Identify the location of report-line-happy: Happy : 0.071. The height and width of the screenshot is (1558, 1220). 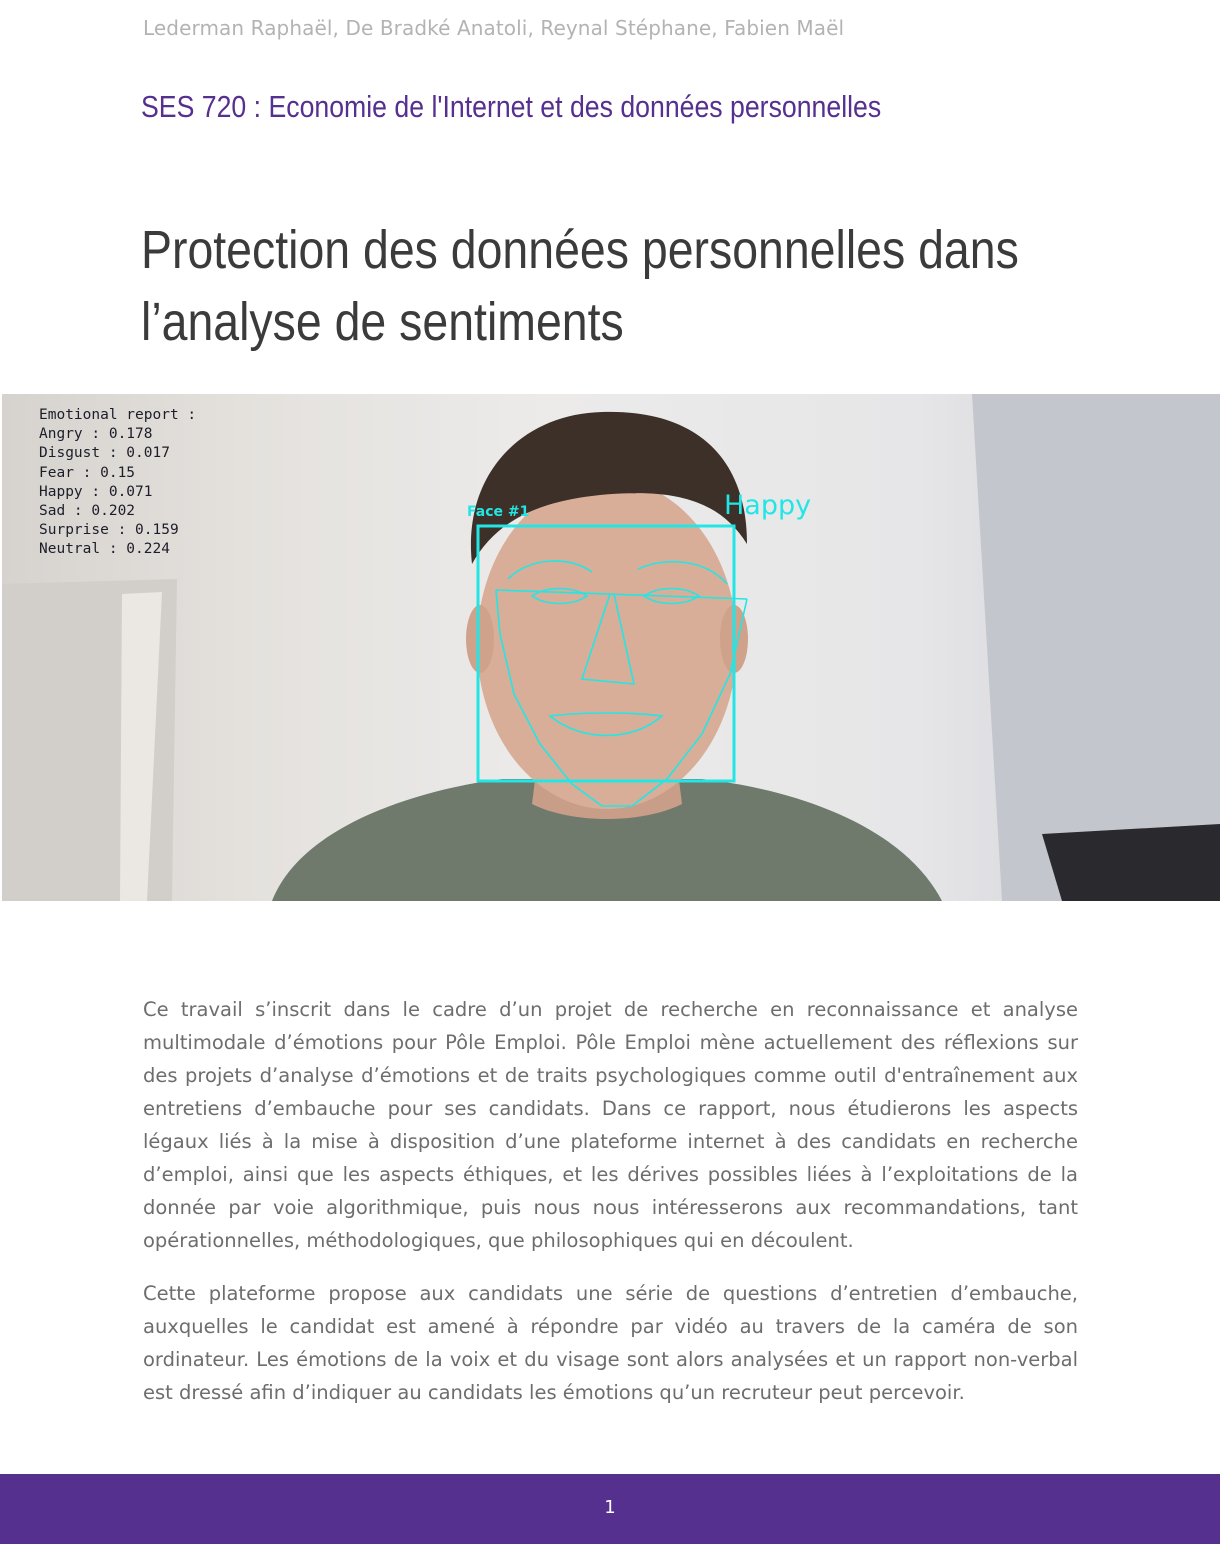
(96, 491).